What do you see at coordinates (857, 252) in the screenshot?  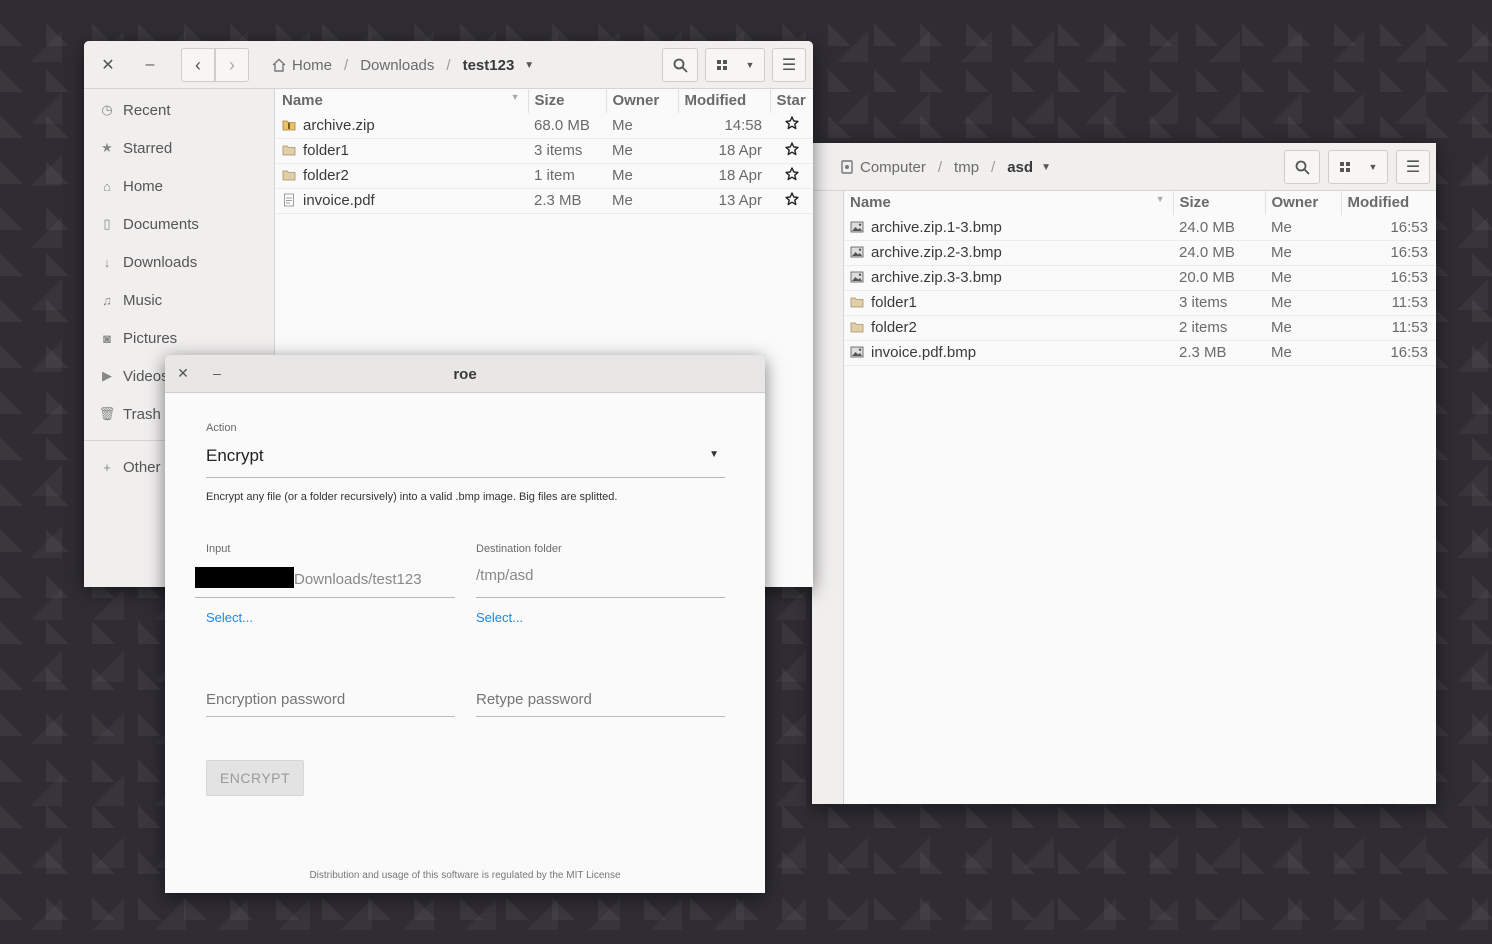 I see `image-file-icon` at bounding box center [857, 252].